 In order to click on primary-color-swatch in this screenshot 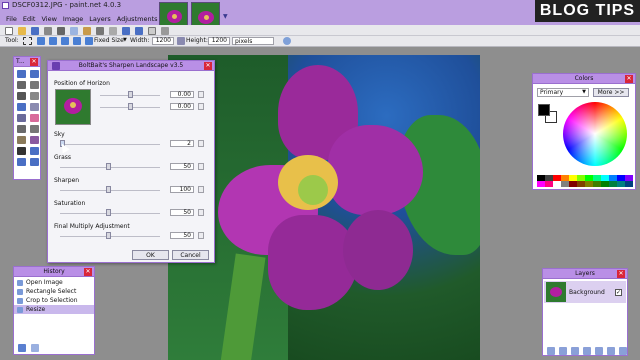, I will do `click(544, 110)`.